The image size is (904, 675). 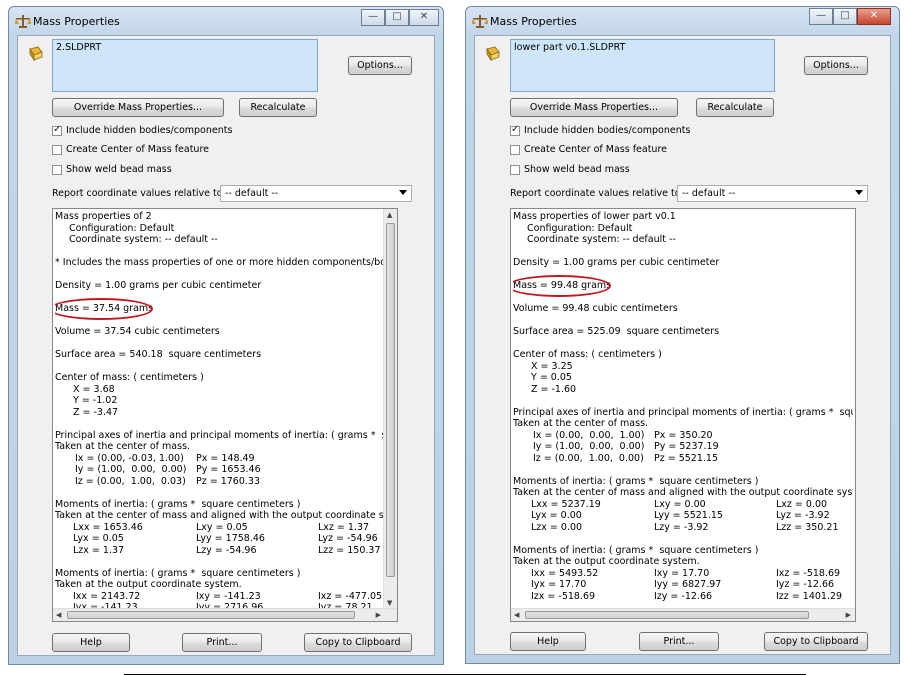 I want to click on result-line: Iyx = 17.70, so click(x=559, y=584).